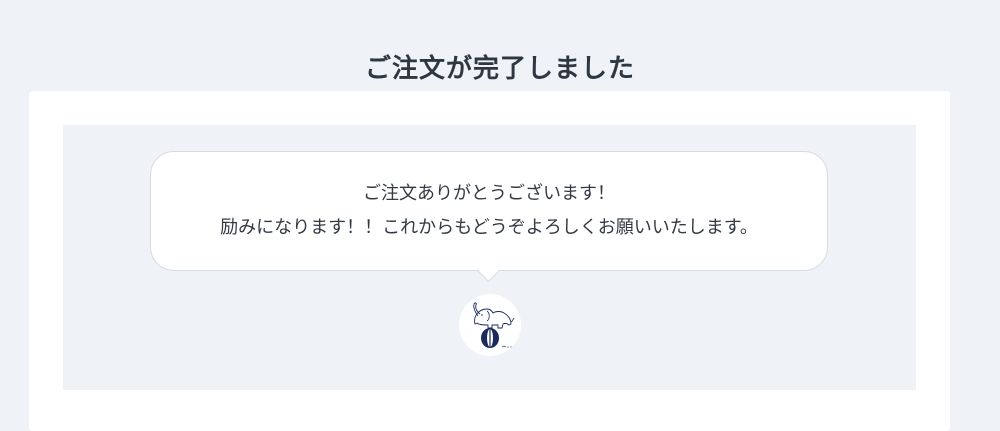  Describe the element at coordinates (489, 227) in the screenshot. I see `message-line-2: 励みになります！！これからもどうぞよろしくお願いいたします。` at that location.